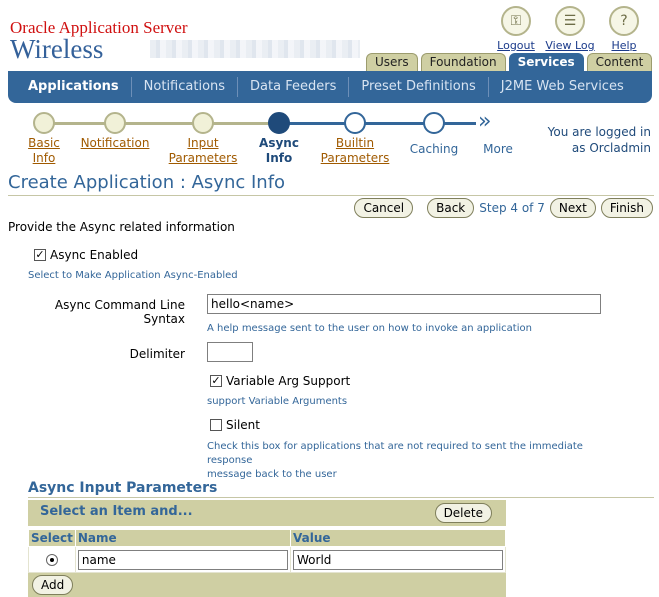  Describe the element at coordinates (570, 21) in the screenshot. I see `view-log-icon: ☰` at that location.